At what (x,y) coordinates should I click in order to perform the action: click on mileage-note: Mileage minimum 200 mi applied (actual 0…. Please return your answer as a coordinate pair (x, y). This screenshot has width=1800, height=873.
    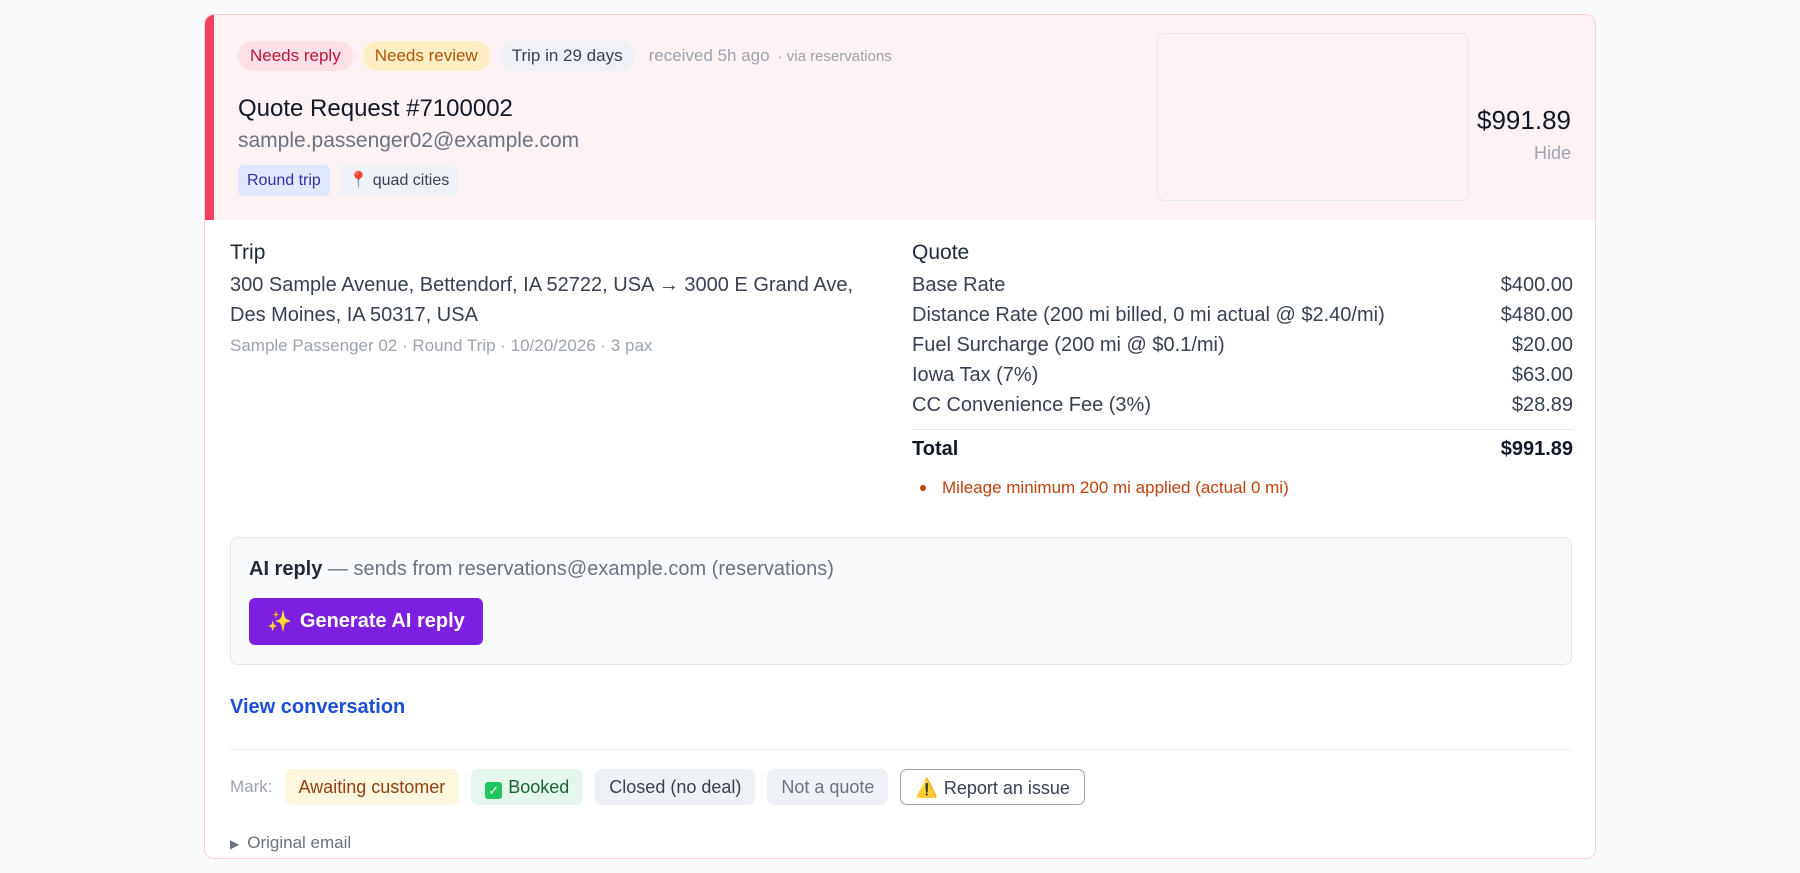
    Looking at the image, I should click on (1242, 488).